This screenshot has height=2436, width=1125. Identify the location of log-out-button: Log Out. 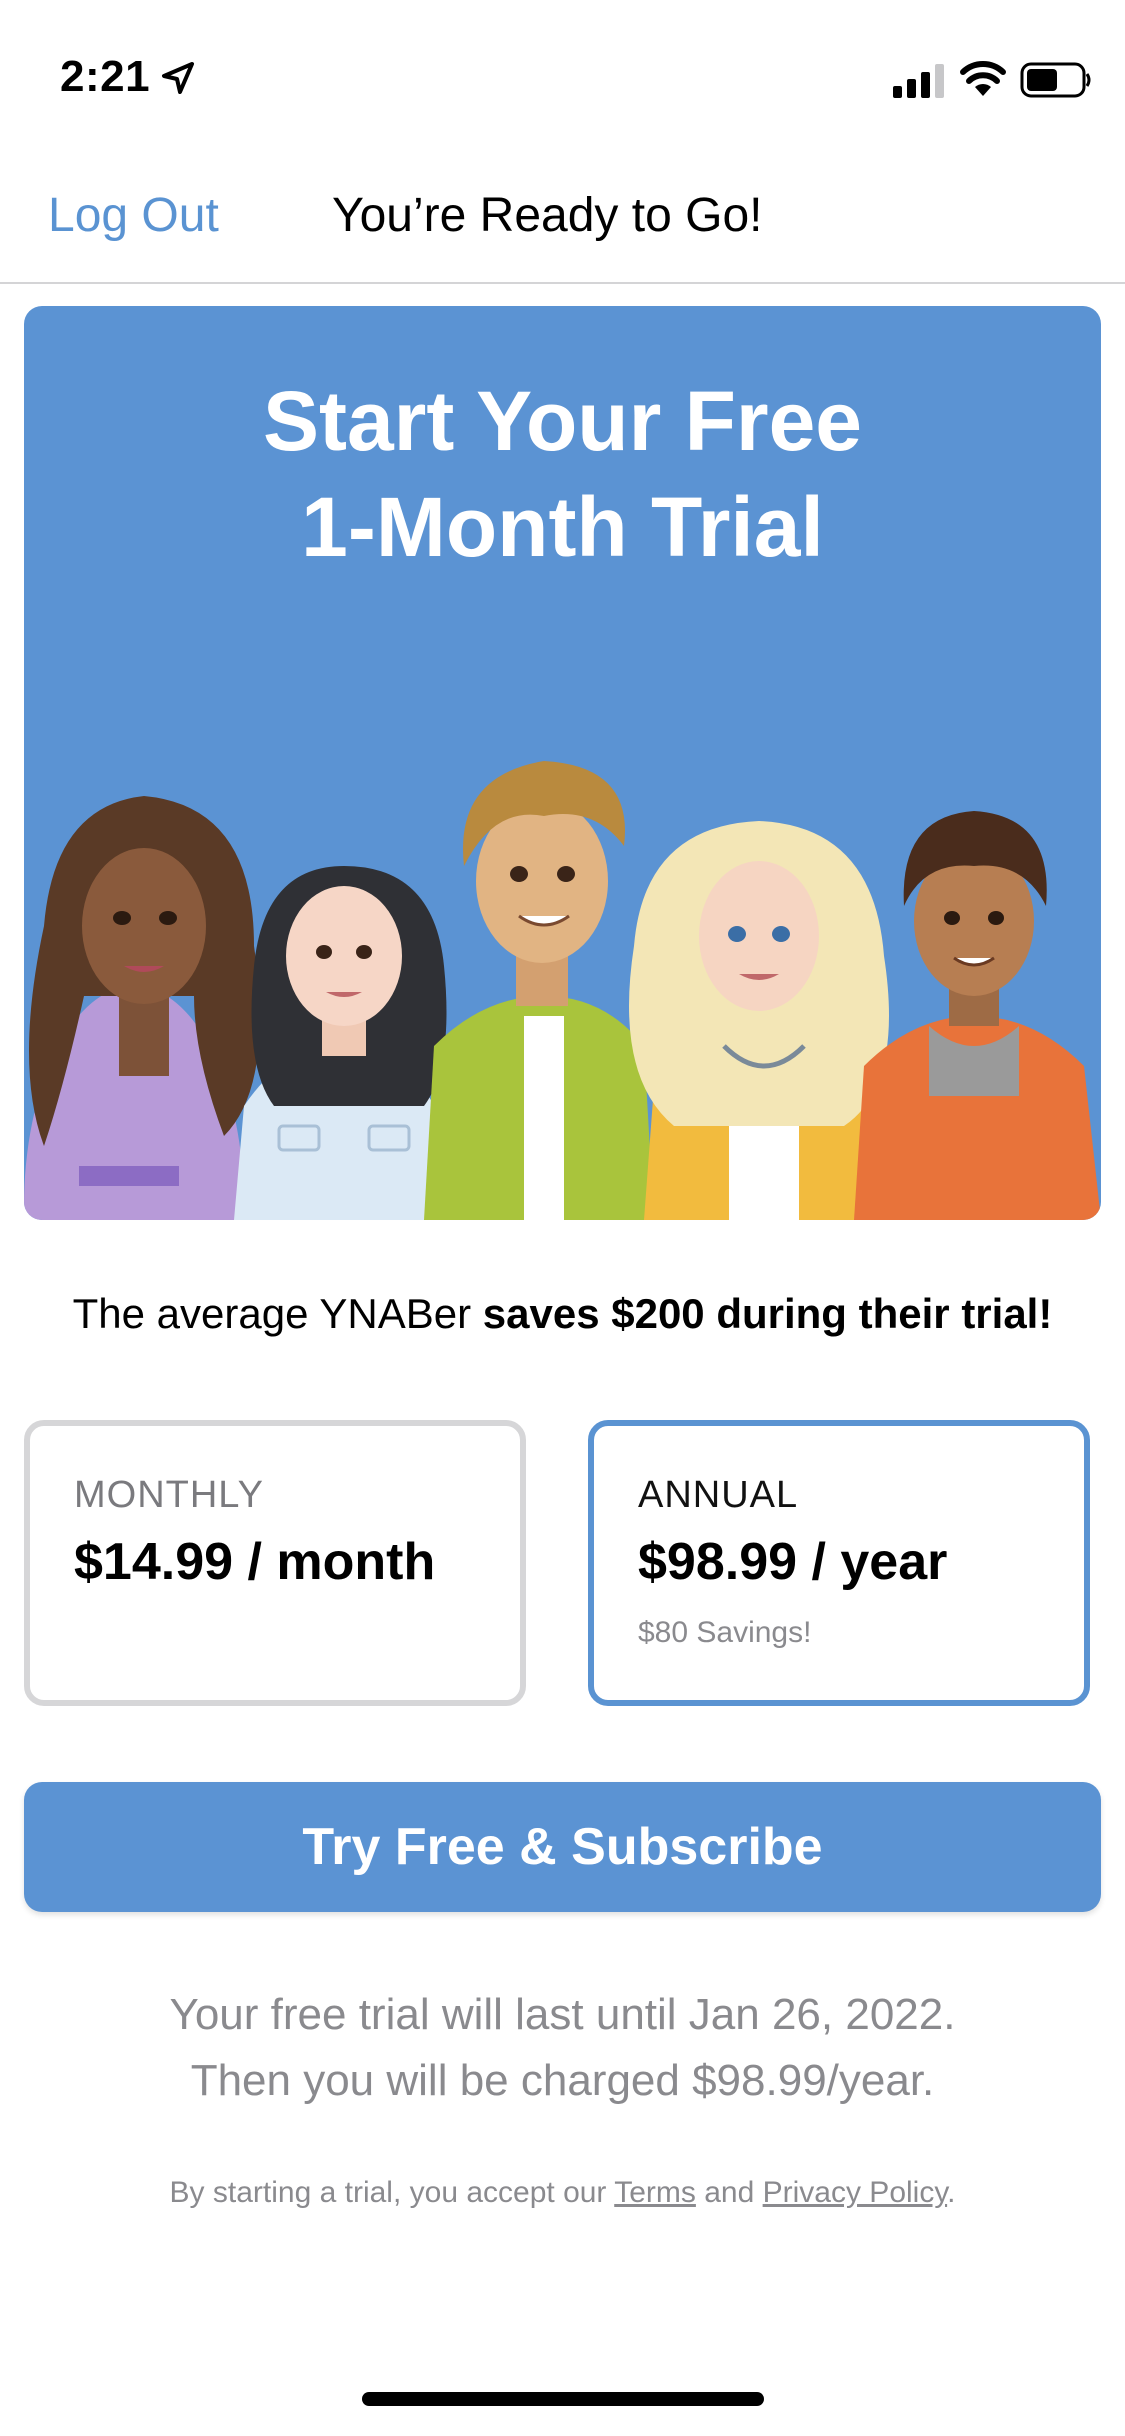
(133, 215).